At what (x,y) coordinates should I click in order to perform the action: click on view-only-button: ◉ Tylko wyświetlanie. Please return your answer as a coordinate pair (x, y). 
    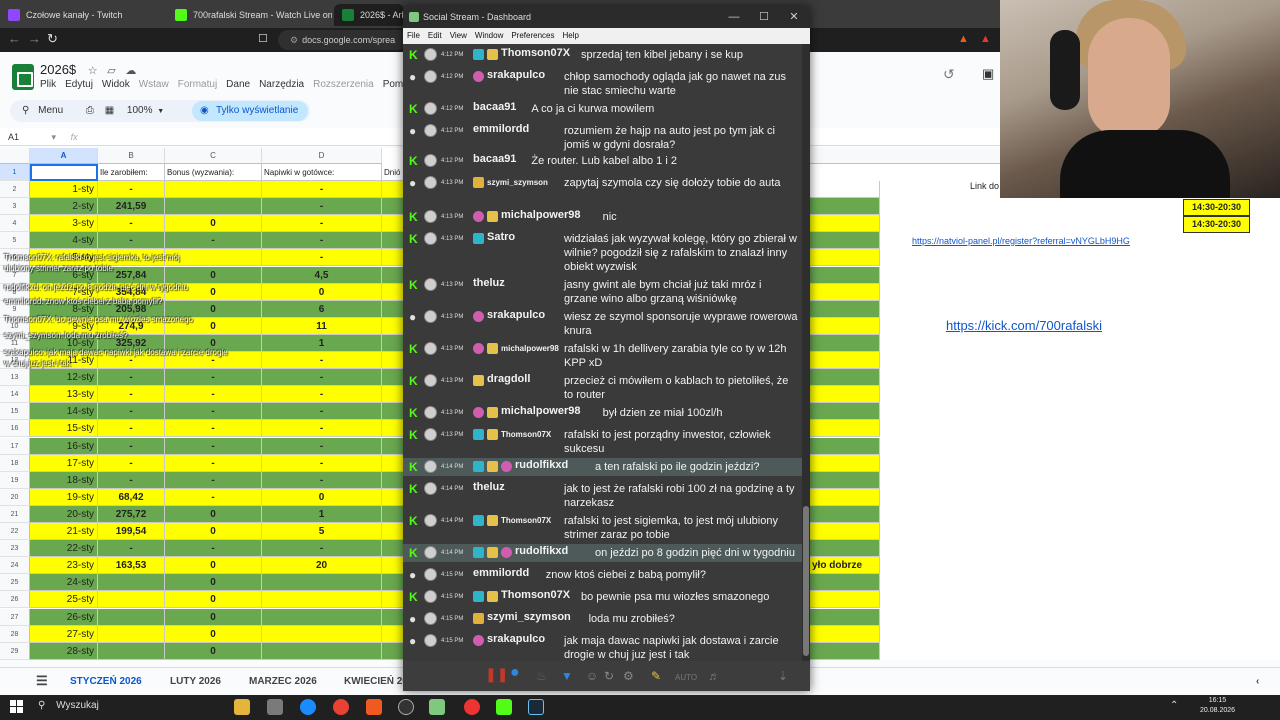
    Looking at the image, I should click on (250, 111).